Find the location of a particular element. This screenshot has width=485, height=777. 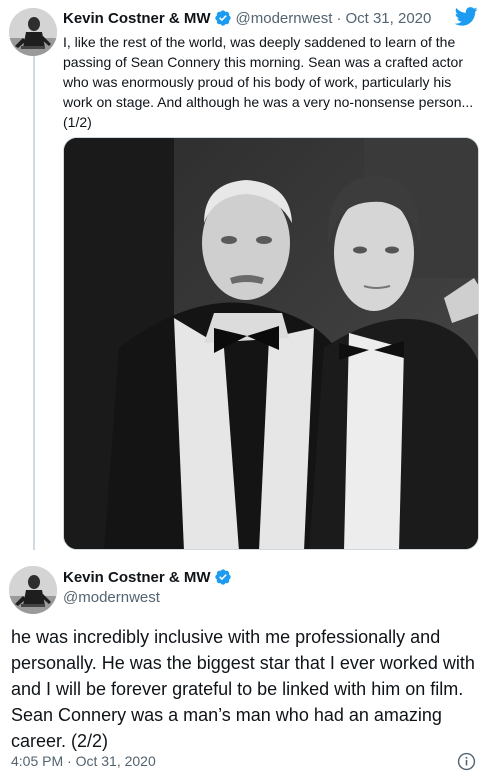

twitter-bird-icon is located at coordinates (466, 16).